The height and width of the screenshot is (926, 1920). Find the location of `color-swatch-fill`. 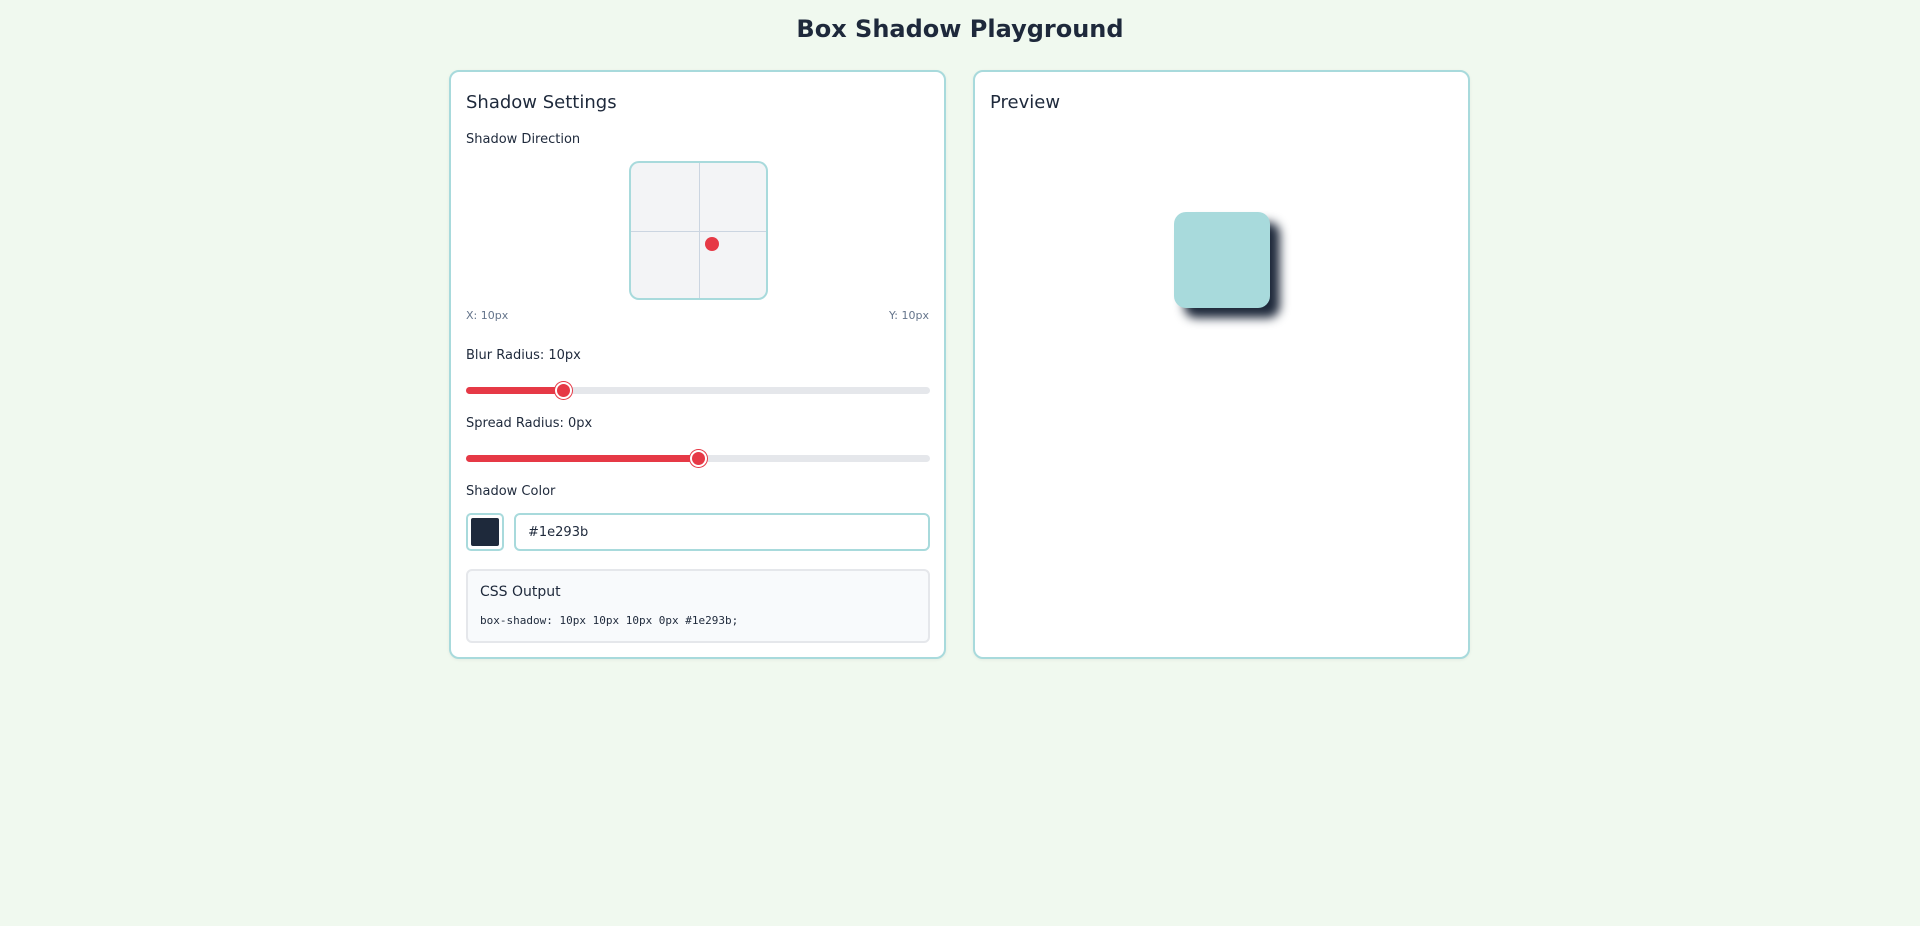

color-swatch-fill is located at coordinates (485, 532).